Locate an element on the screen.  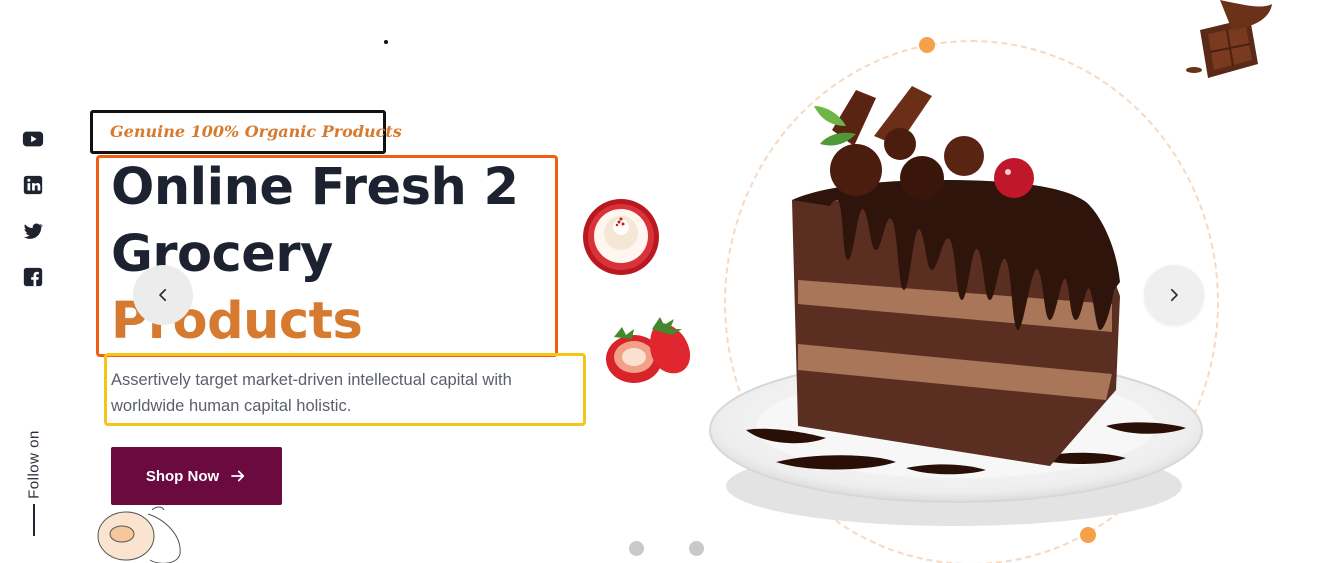
follow-on: Follow on is located at coordinates (33, 482).